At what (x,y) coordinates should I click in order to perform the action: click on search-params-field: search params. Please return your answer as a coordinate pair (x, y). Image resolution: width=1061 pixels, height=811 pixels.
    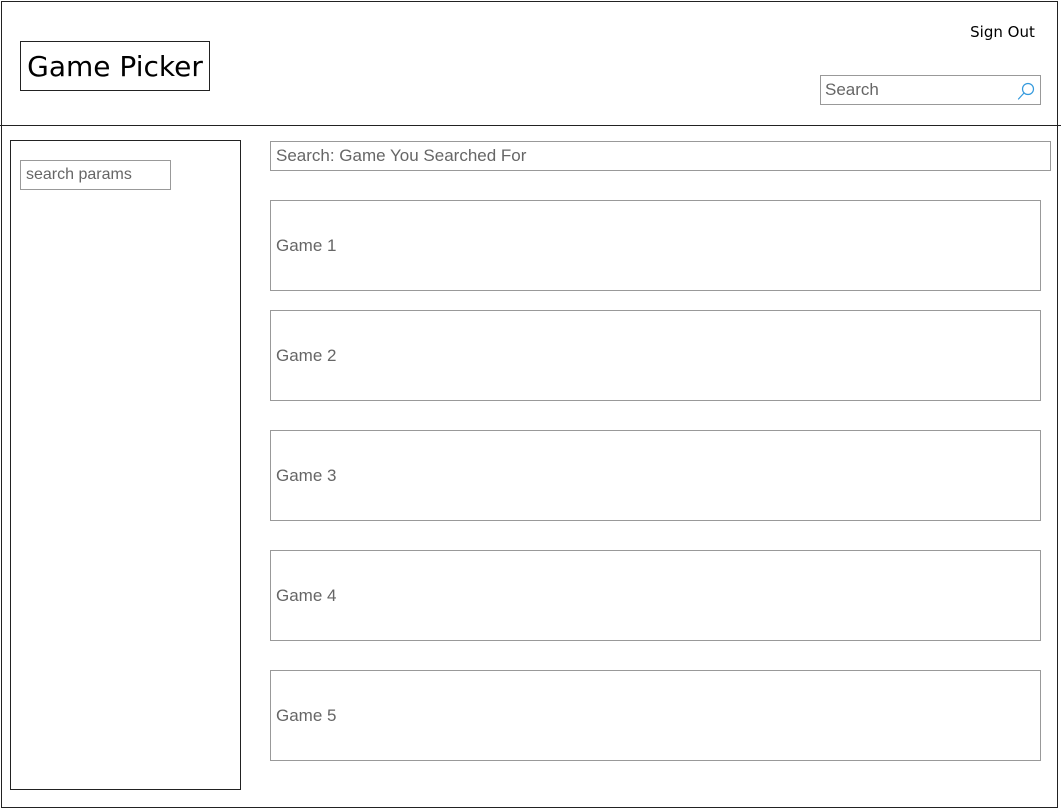
    Looking at the image, I should click on (95, 175).